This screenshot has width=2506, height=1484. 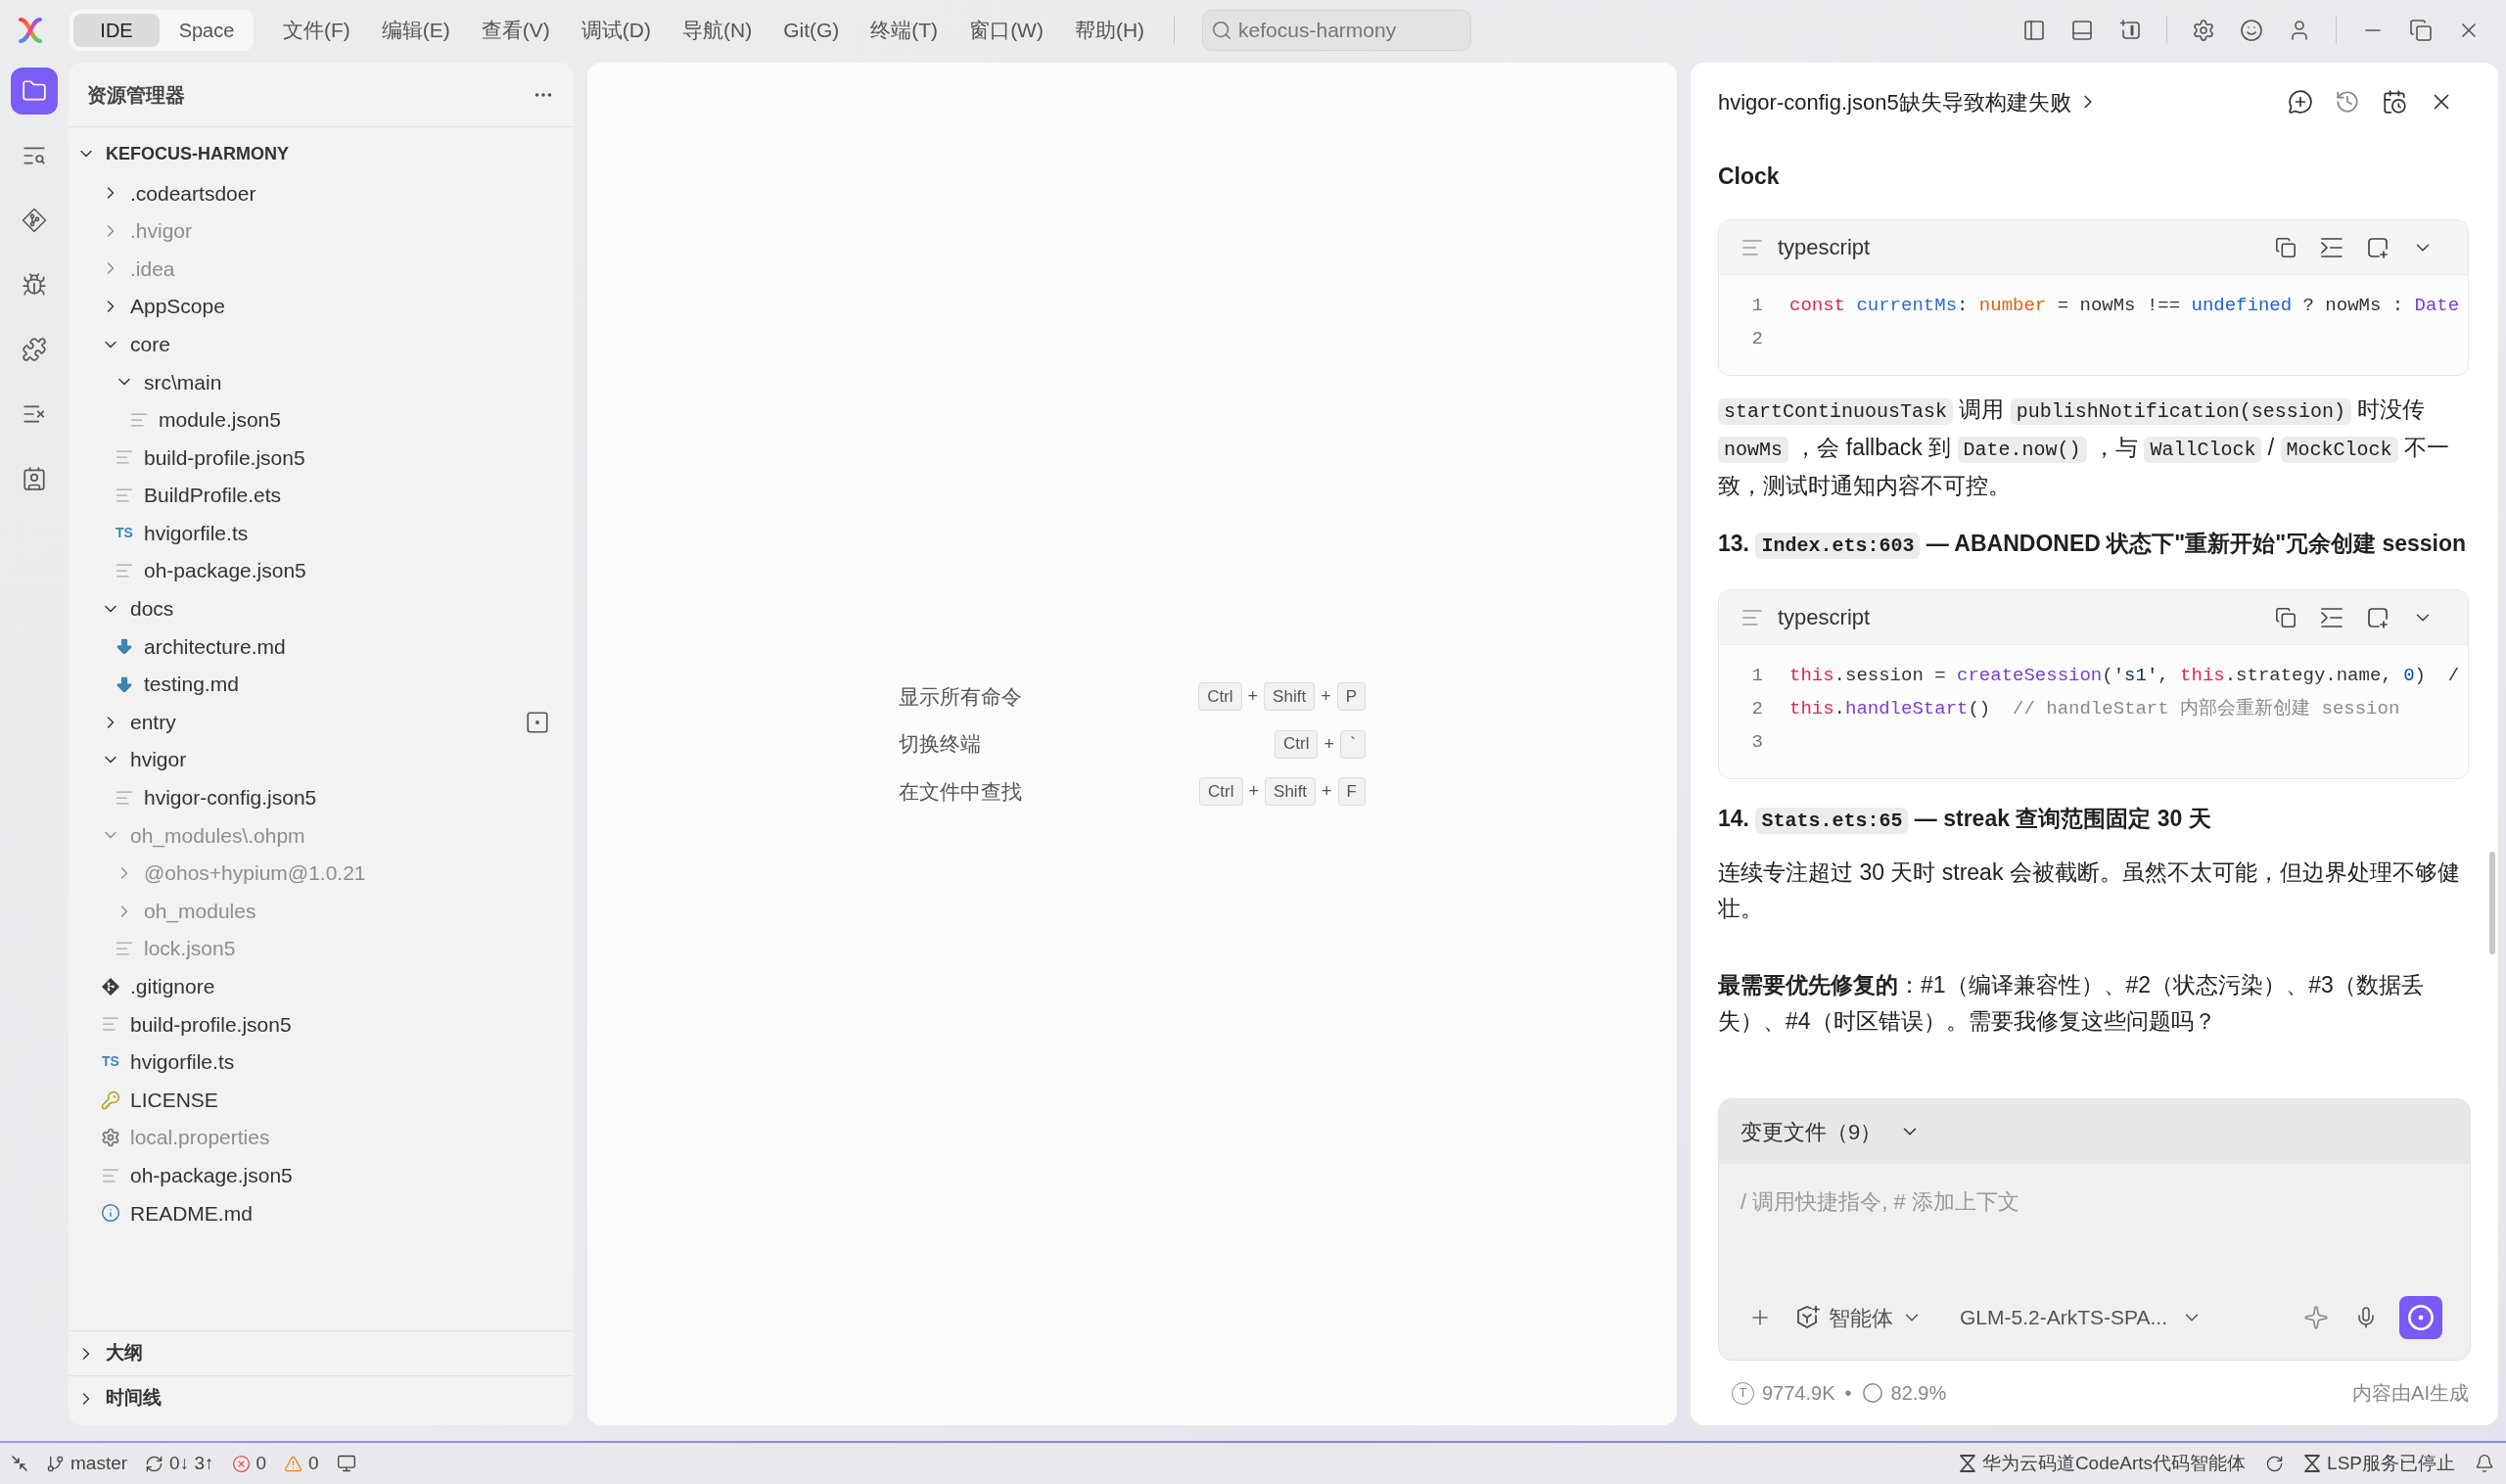 What do you see at coordinates (2251, 30) in the screenshot?
I see `smiley-icon` at bounding box center [2251, 30].